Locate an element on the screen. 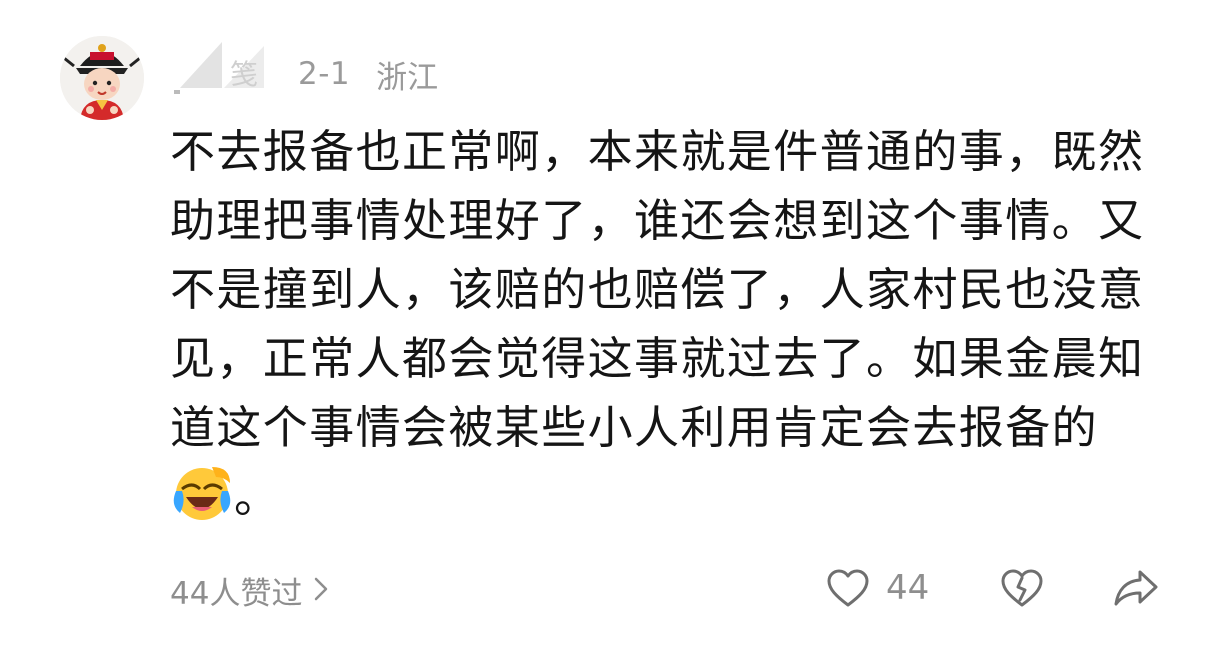 The height and width of the screenshot is (661, 1220). like-button: 44 is located at coordinates (877, 588).